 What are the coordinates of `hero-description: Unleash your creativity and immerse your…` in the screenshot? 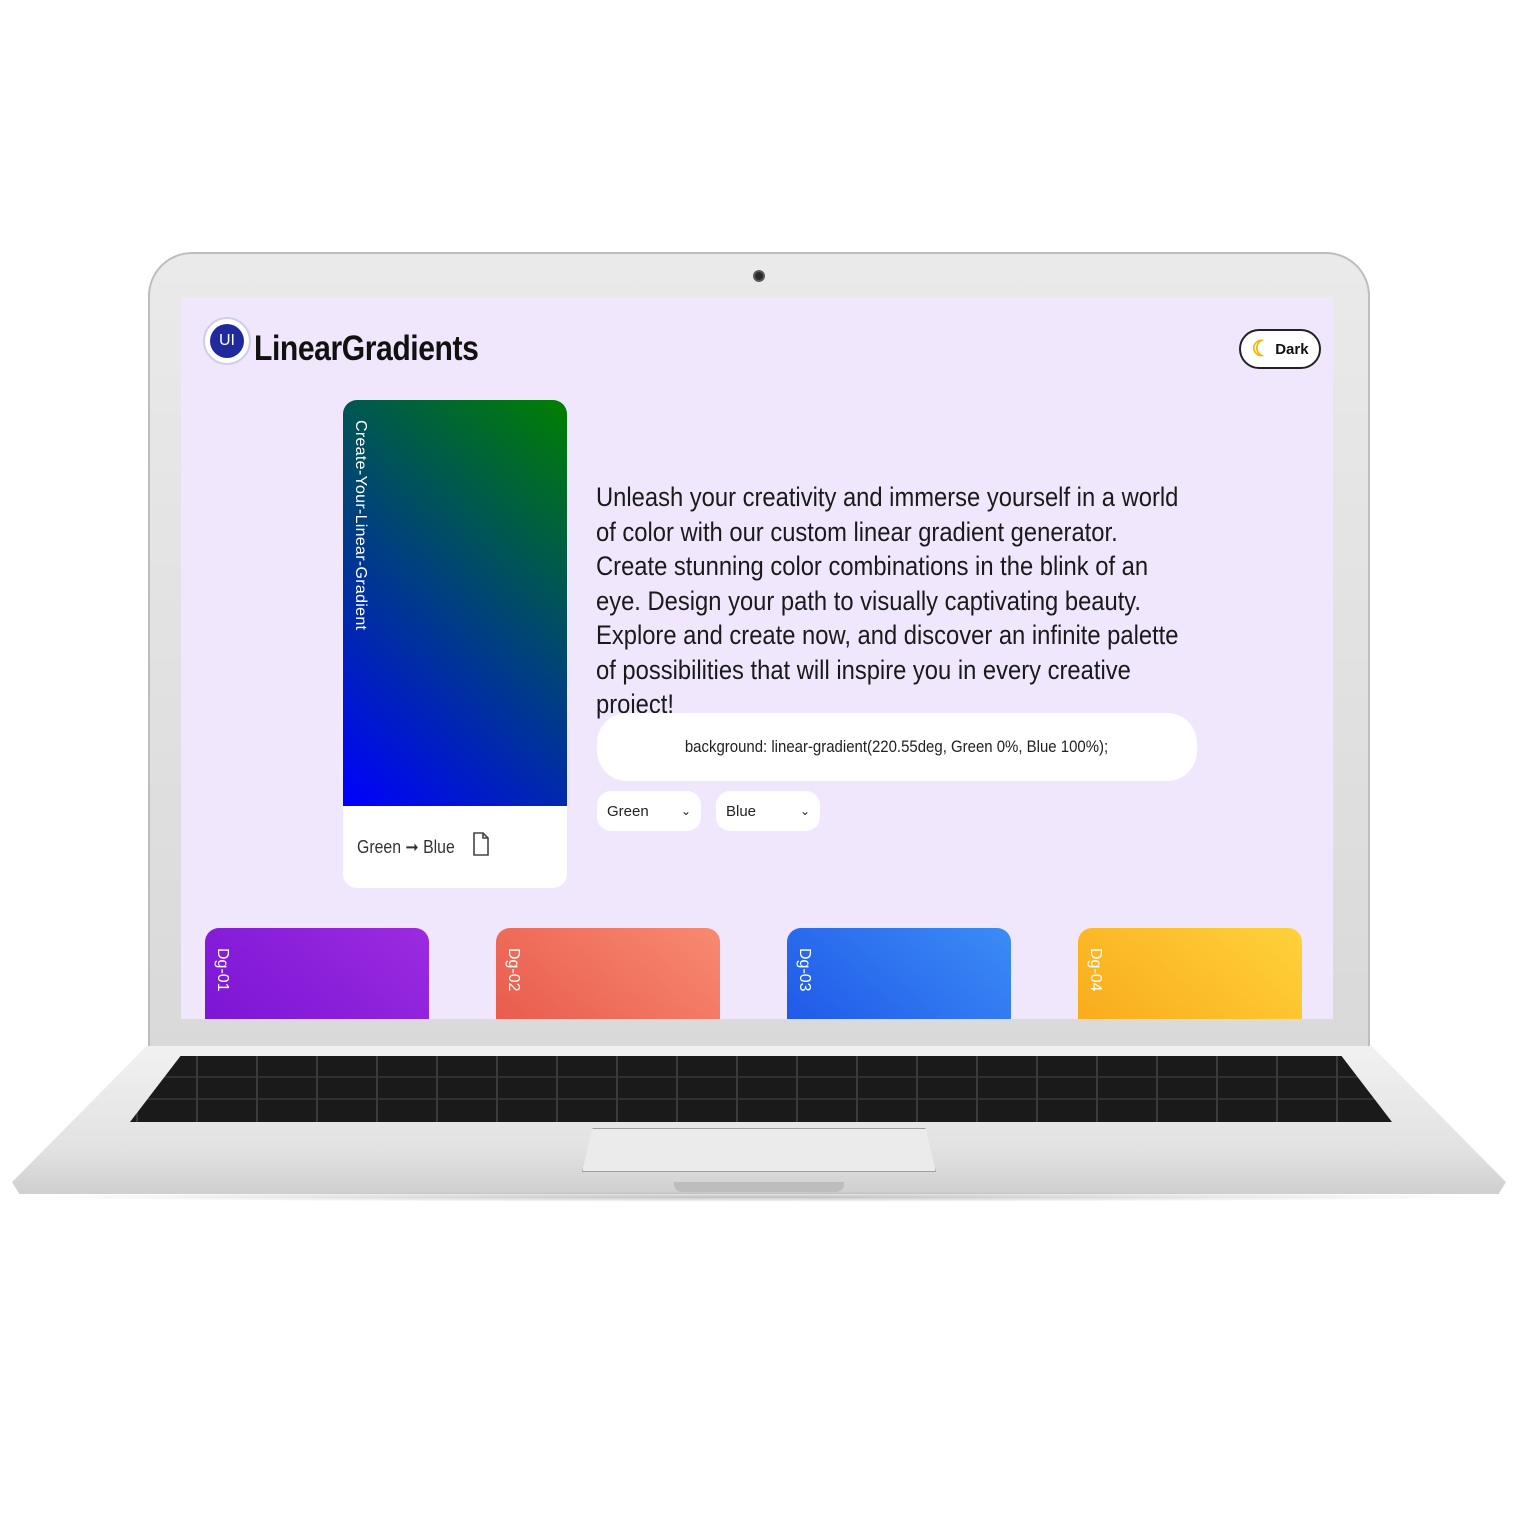 It's located at (887, 600).